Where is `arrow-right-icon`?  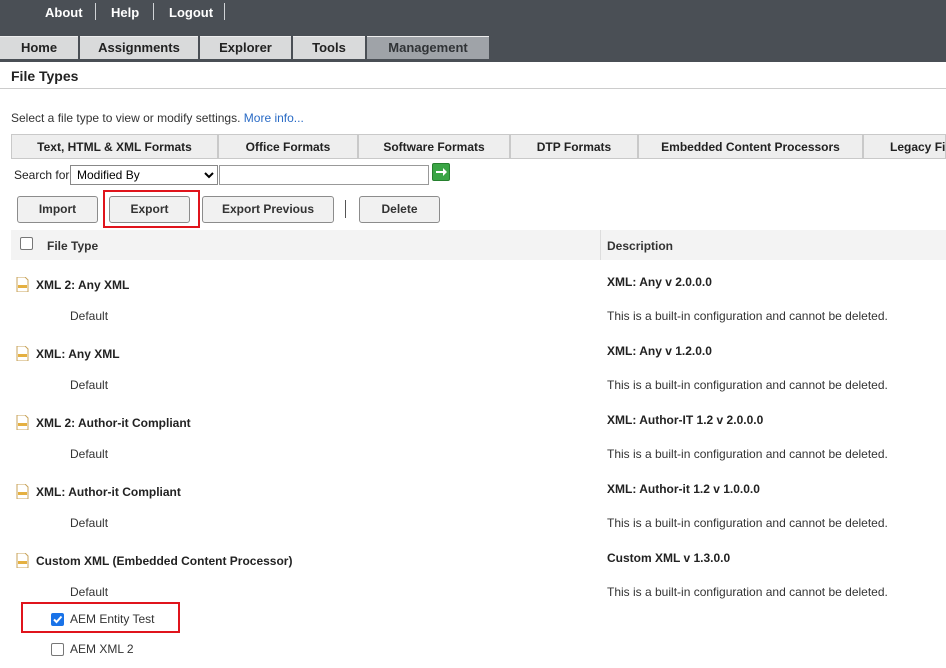 arrow-right-icon is located at coordinates (441, 172).